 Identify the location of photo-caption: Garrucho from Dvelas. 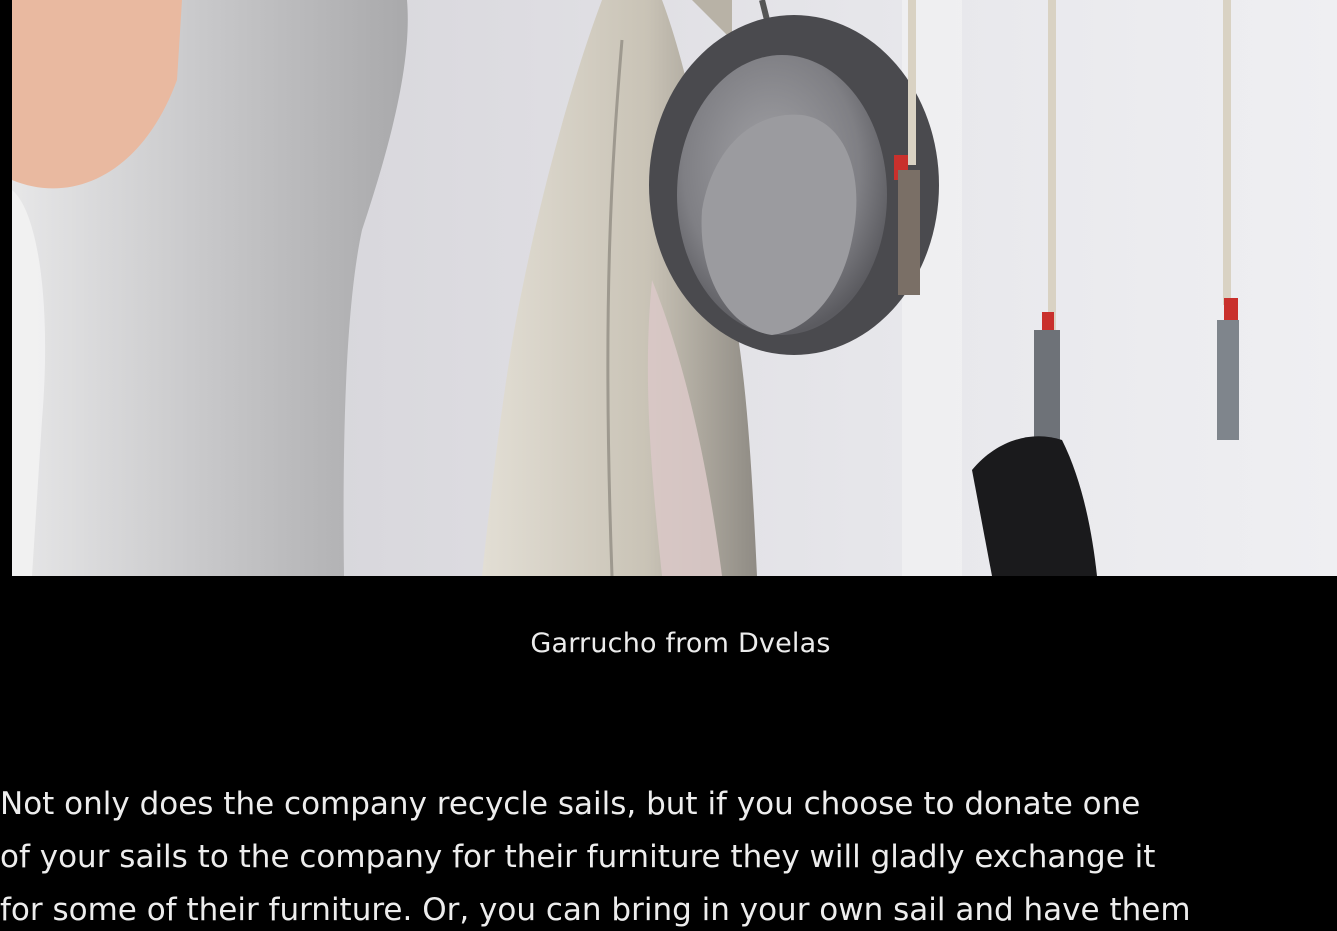
(680, 643).